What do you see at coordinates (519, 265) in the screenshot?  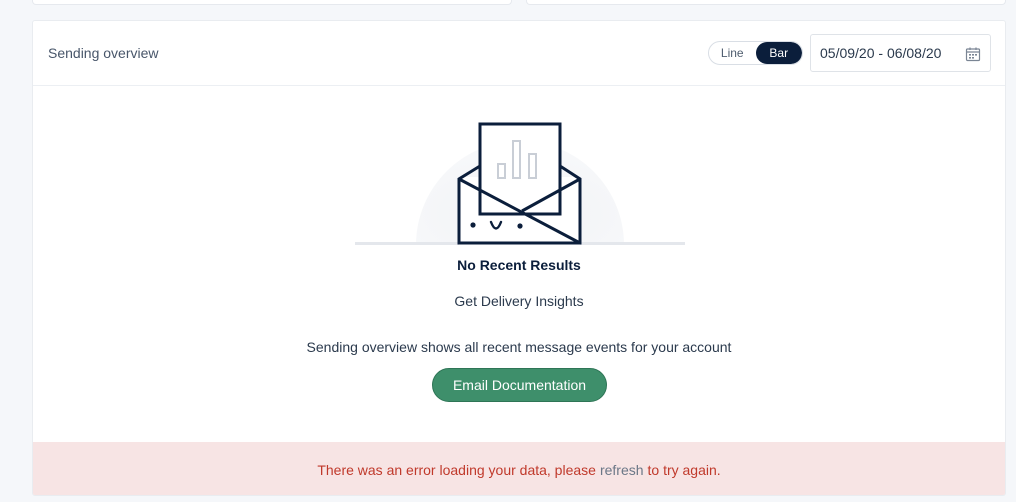 I see `empty-state-title: No Recent Results` at bounding box center [519, 265].